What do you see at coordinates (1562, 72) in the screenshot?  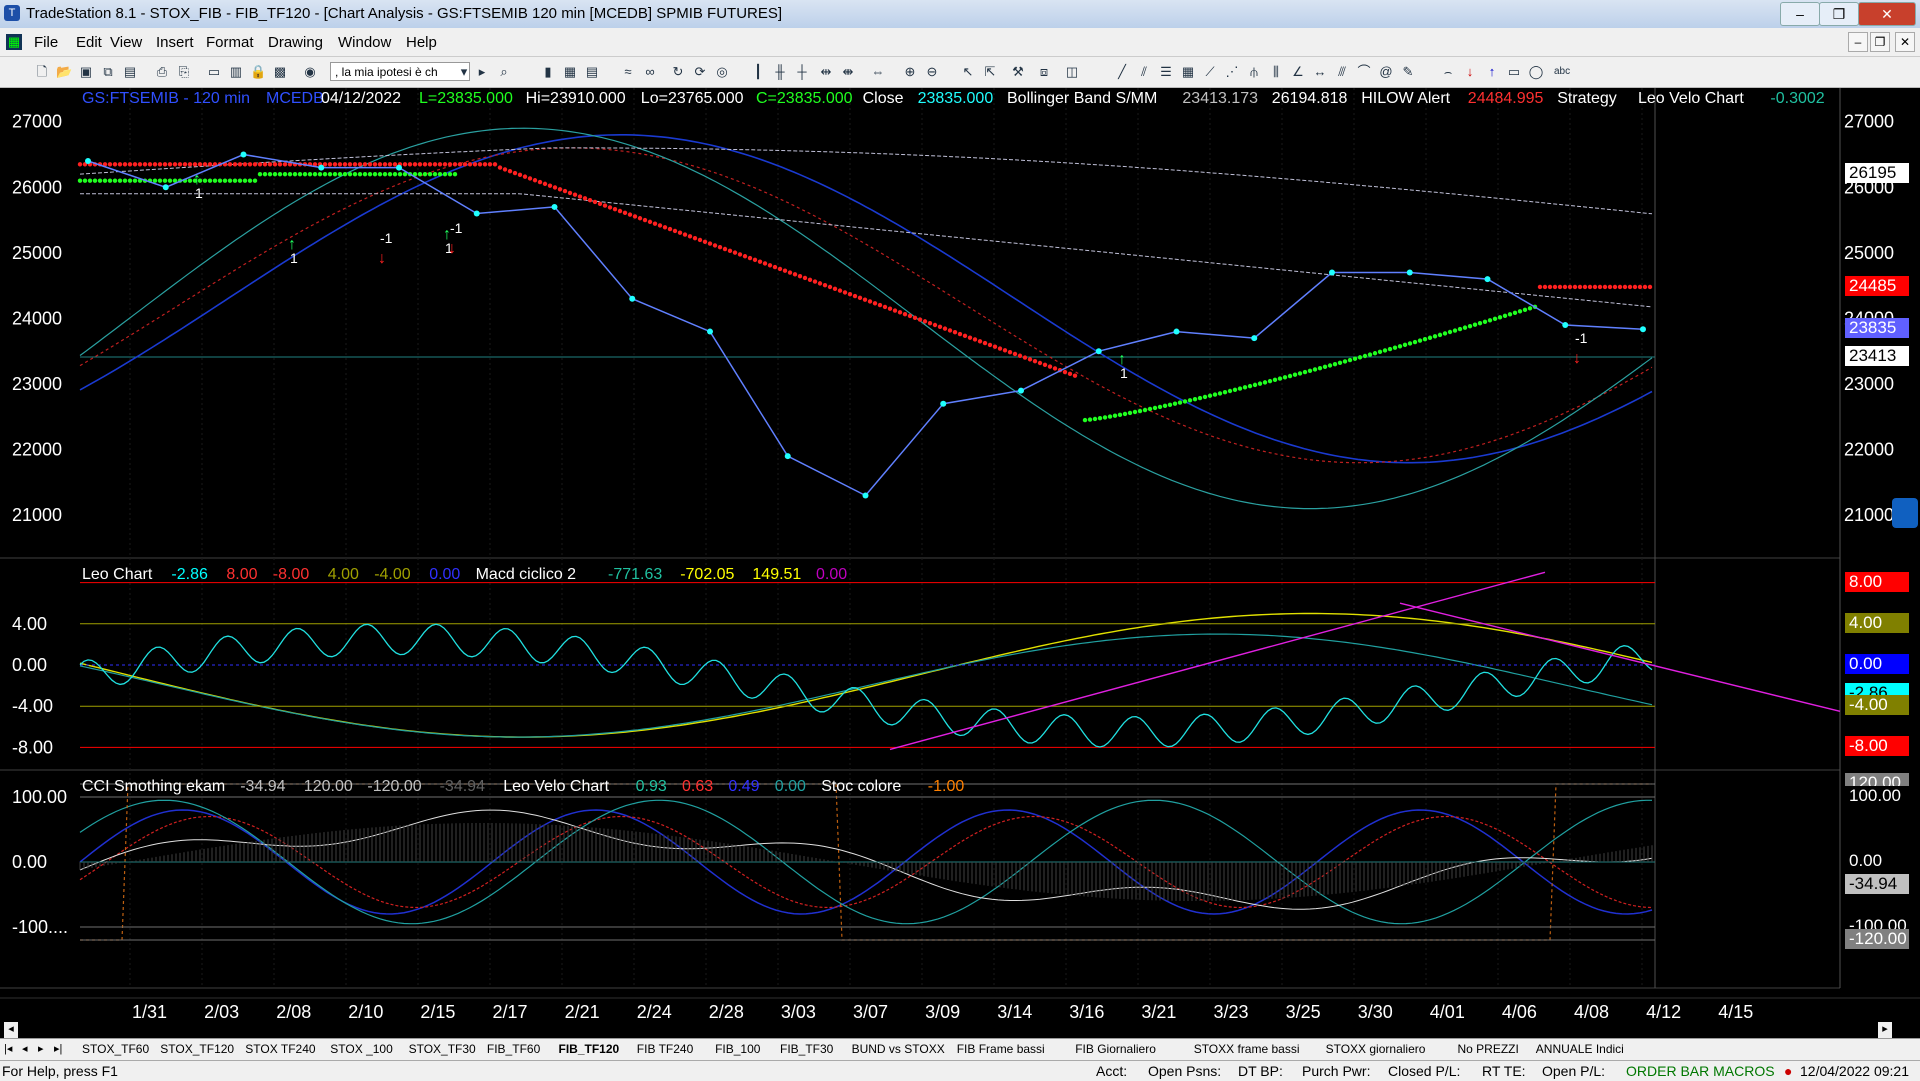 I see `text-tool-icon: abc` at bounding box center [1562, 72].